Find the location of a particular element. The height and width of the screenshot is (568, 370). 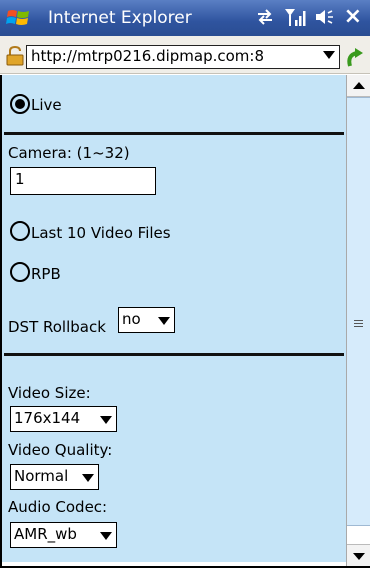

sync-icon is located at coordinates (265, 17).